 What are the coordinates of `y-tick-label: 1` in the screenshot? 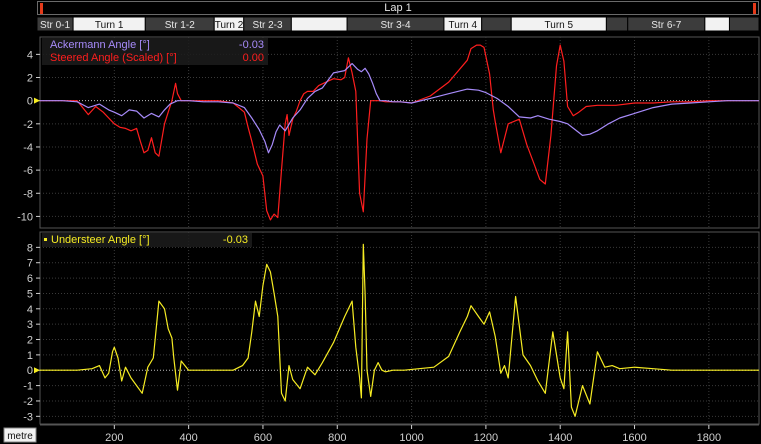 It's located at (30, 356).